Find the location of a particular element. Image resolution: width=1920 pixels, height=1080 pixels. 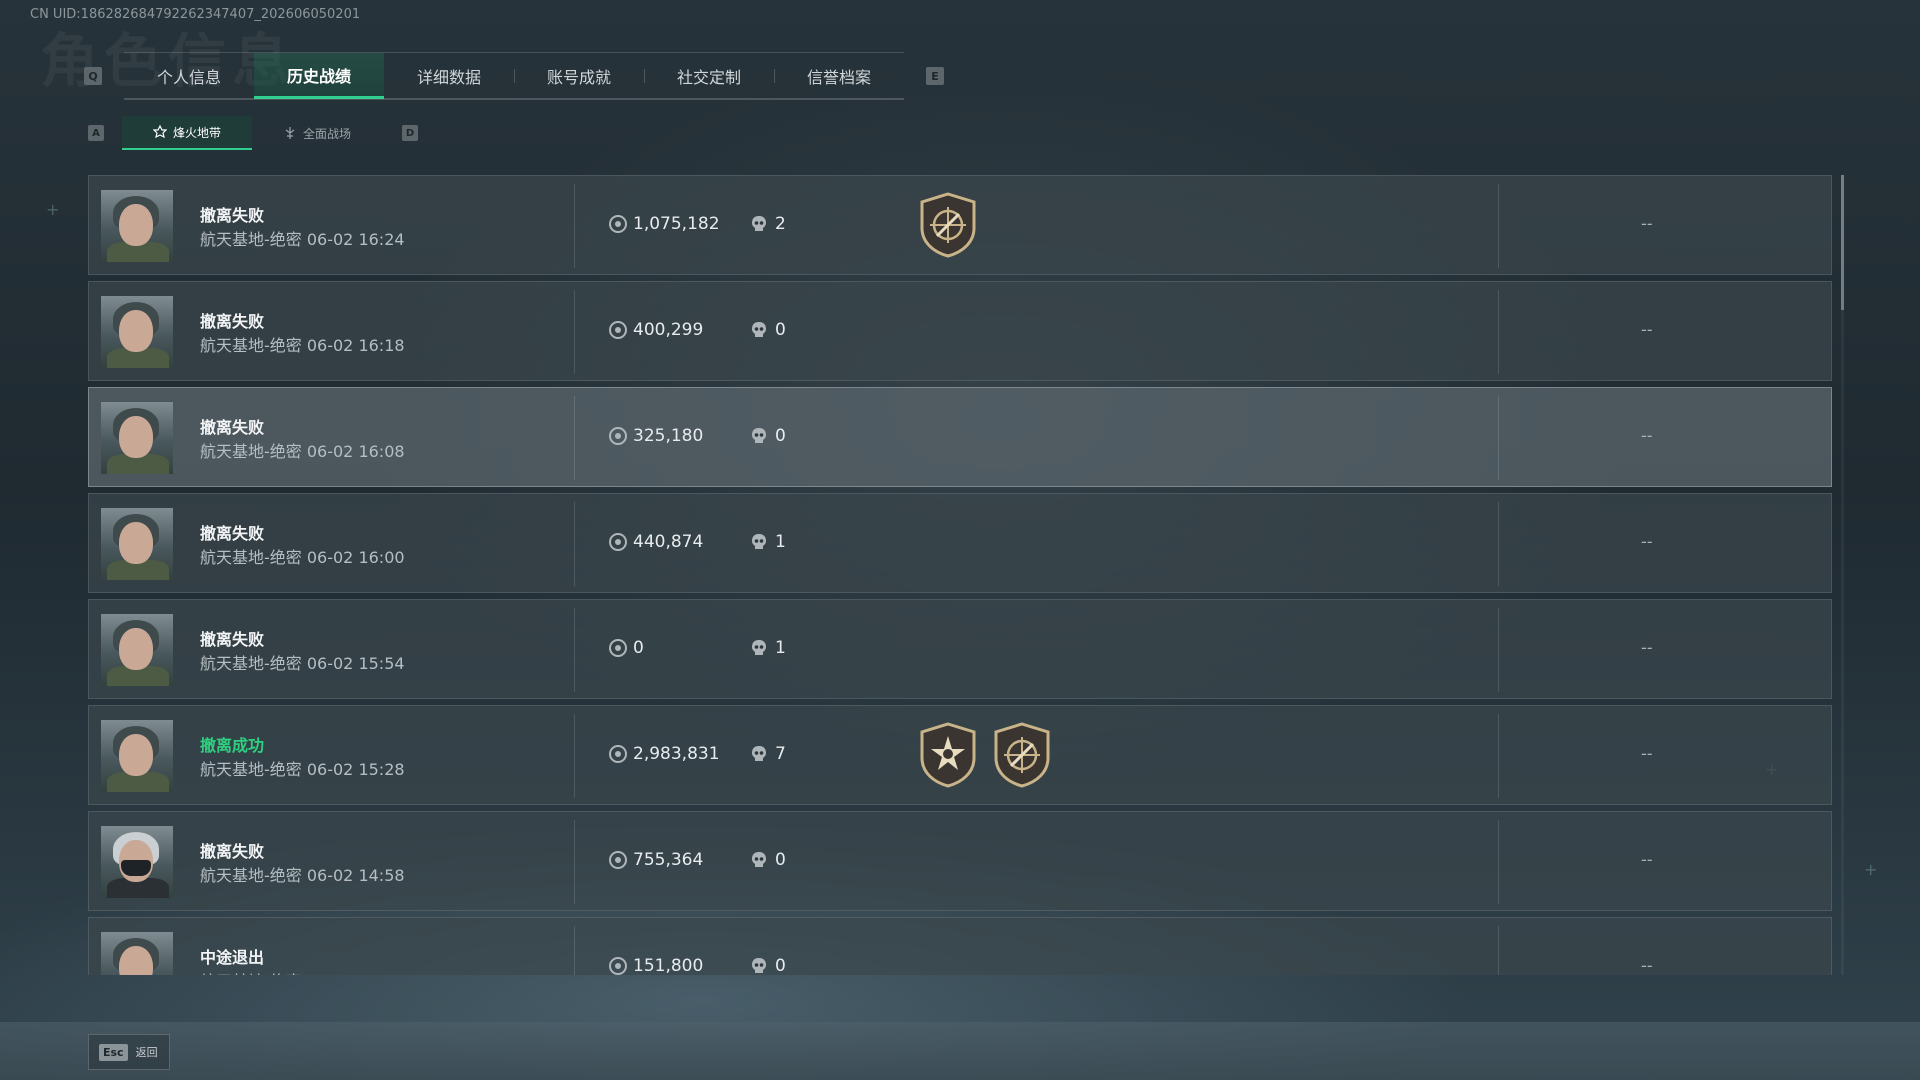

back-label: 返回 is located at coordinates (146, 1052).